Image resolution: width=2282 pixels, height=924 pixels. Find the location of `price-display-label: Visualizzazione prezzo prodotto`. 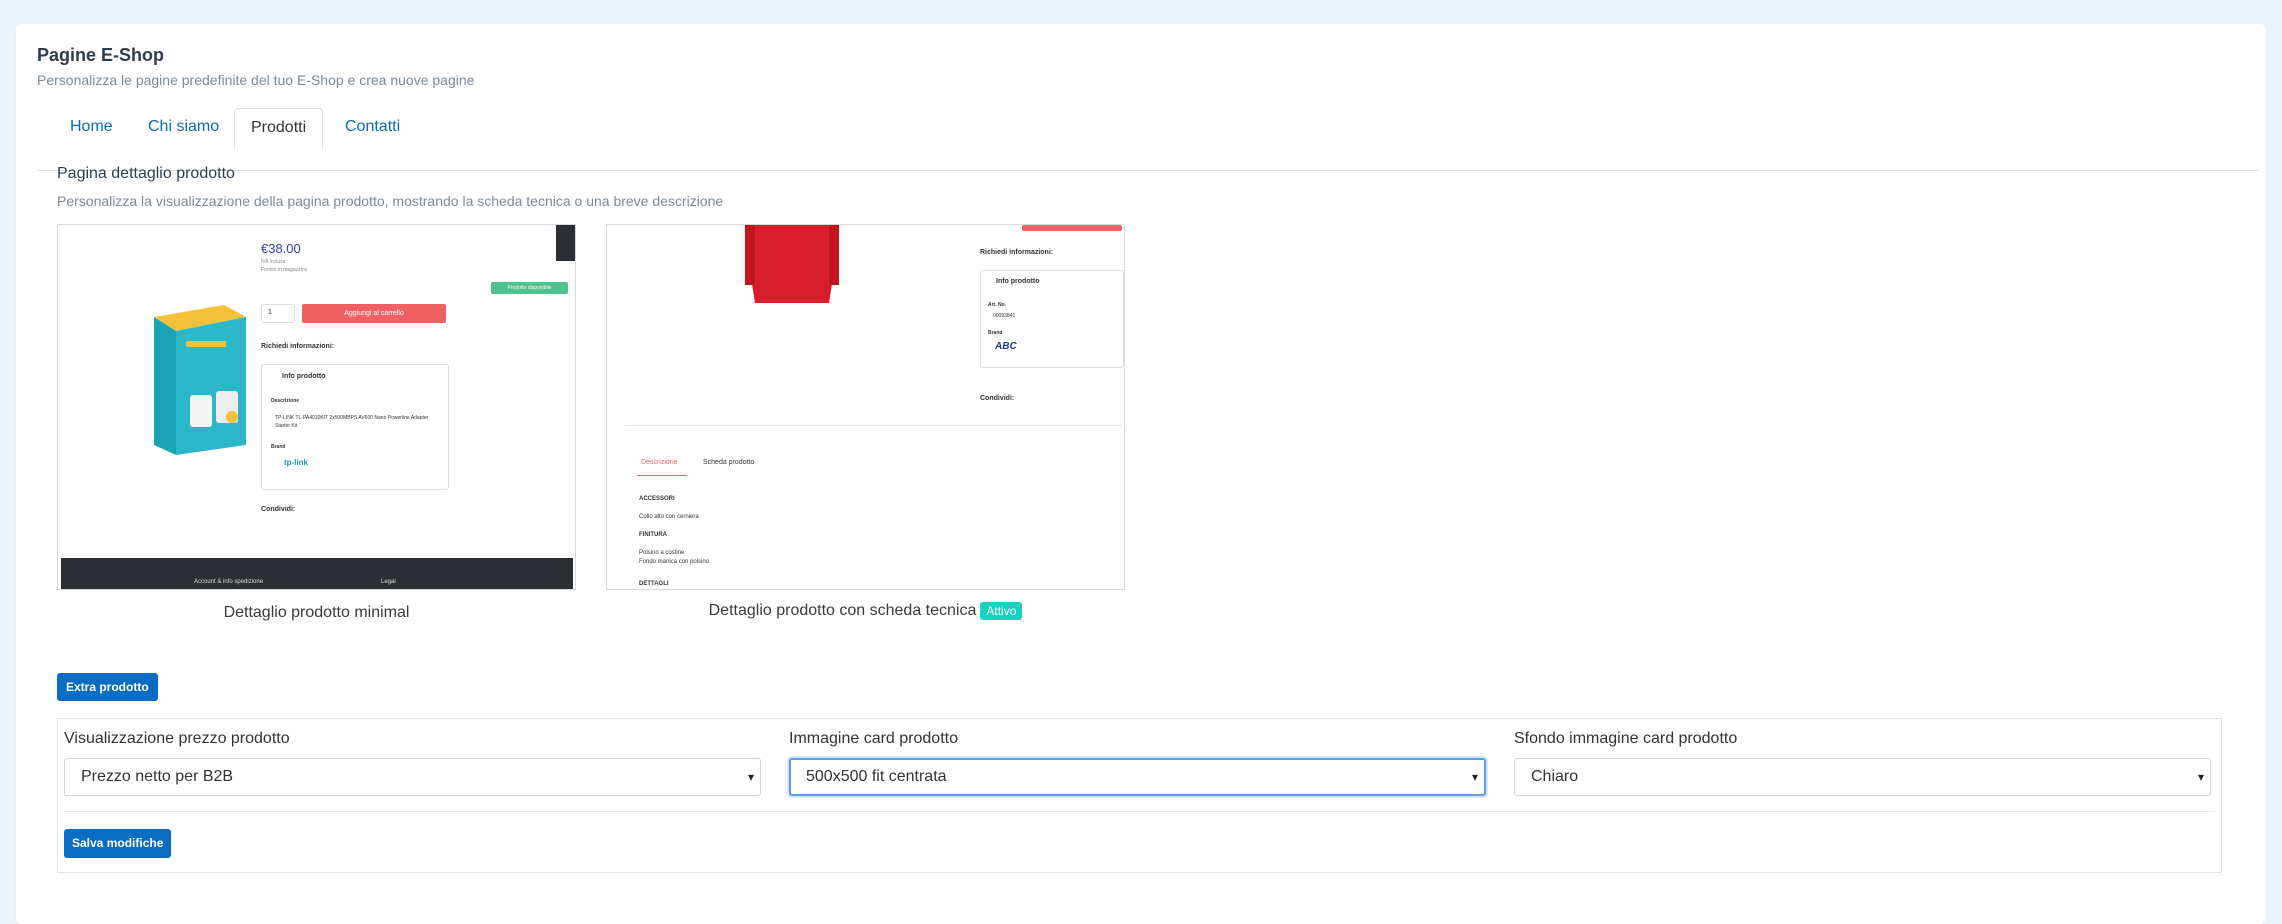

price-display-label: Visualizzazione prezzo prodotto is located at coordinates (177, 738).